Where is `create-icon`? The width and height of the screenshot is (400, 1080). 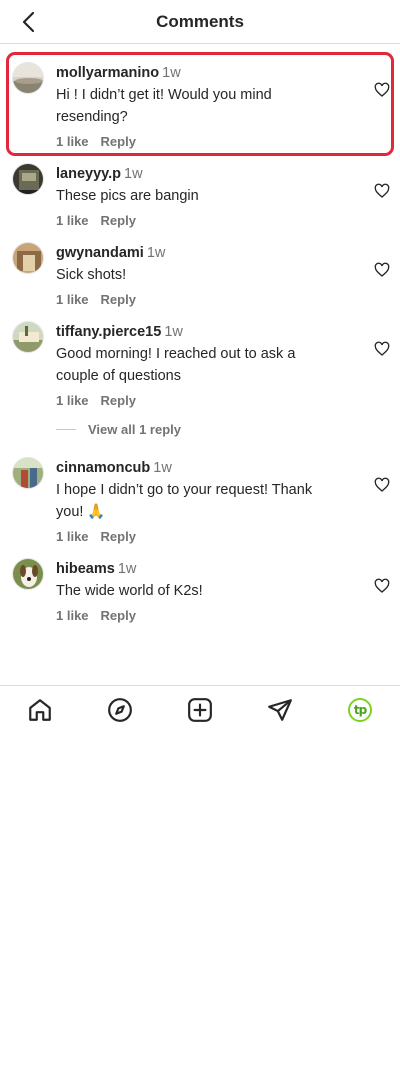 create-icon is located at coordinates (200, 709).